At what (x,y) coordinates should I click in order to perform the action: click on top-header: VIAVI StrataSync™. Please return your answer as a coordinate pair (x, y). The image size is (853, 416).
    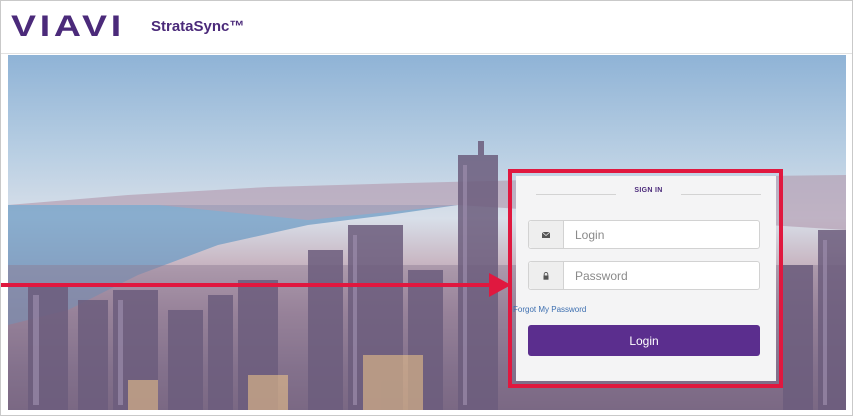
    Looking at the image, I should click on (426, 27).